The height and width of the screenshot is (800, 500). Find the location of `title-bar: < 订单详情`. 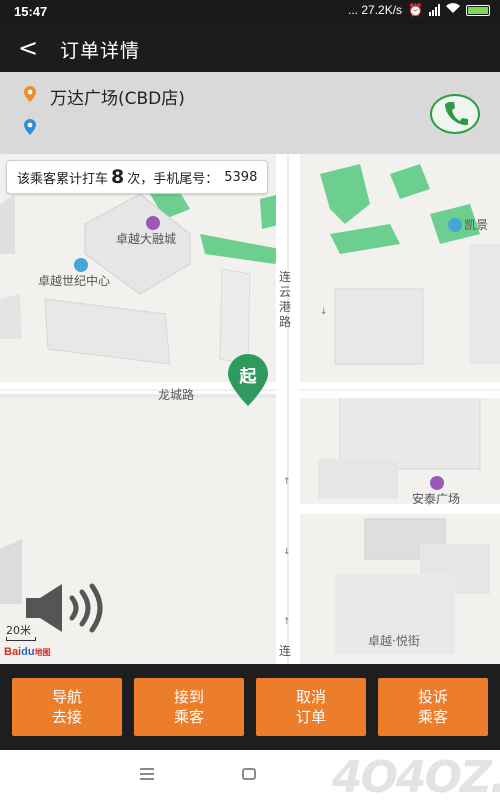

title-bar: < 订单详情 is located at coordinates (250, 48).